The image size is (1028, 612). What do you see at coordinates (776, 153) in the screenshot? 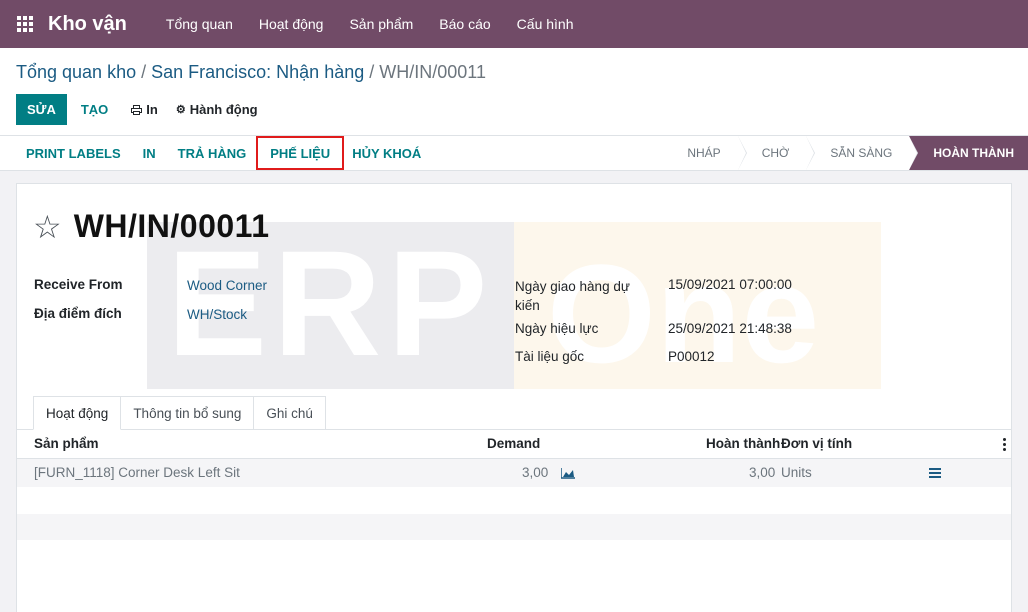
I see `stage-waiting: CHỜ` at bounding box center [776, 153].